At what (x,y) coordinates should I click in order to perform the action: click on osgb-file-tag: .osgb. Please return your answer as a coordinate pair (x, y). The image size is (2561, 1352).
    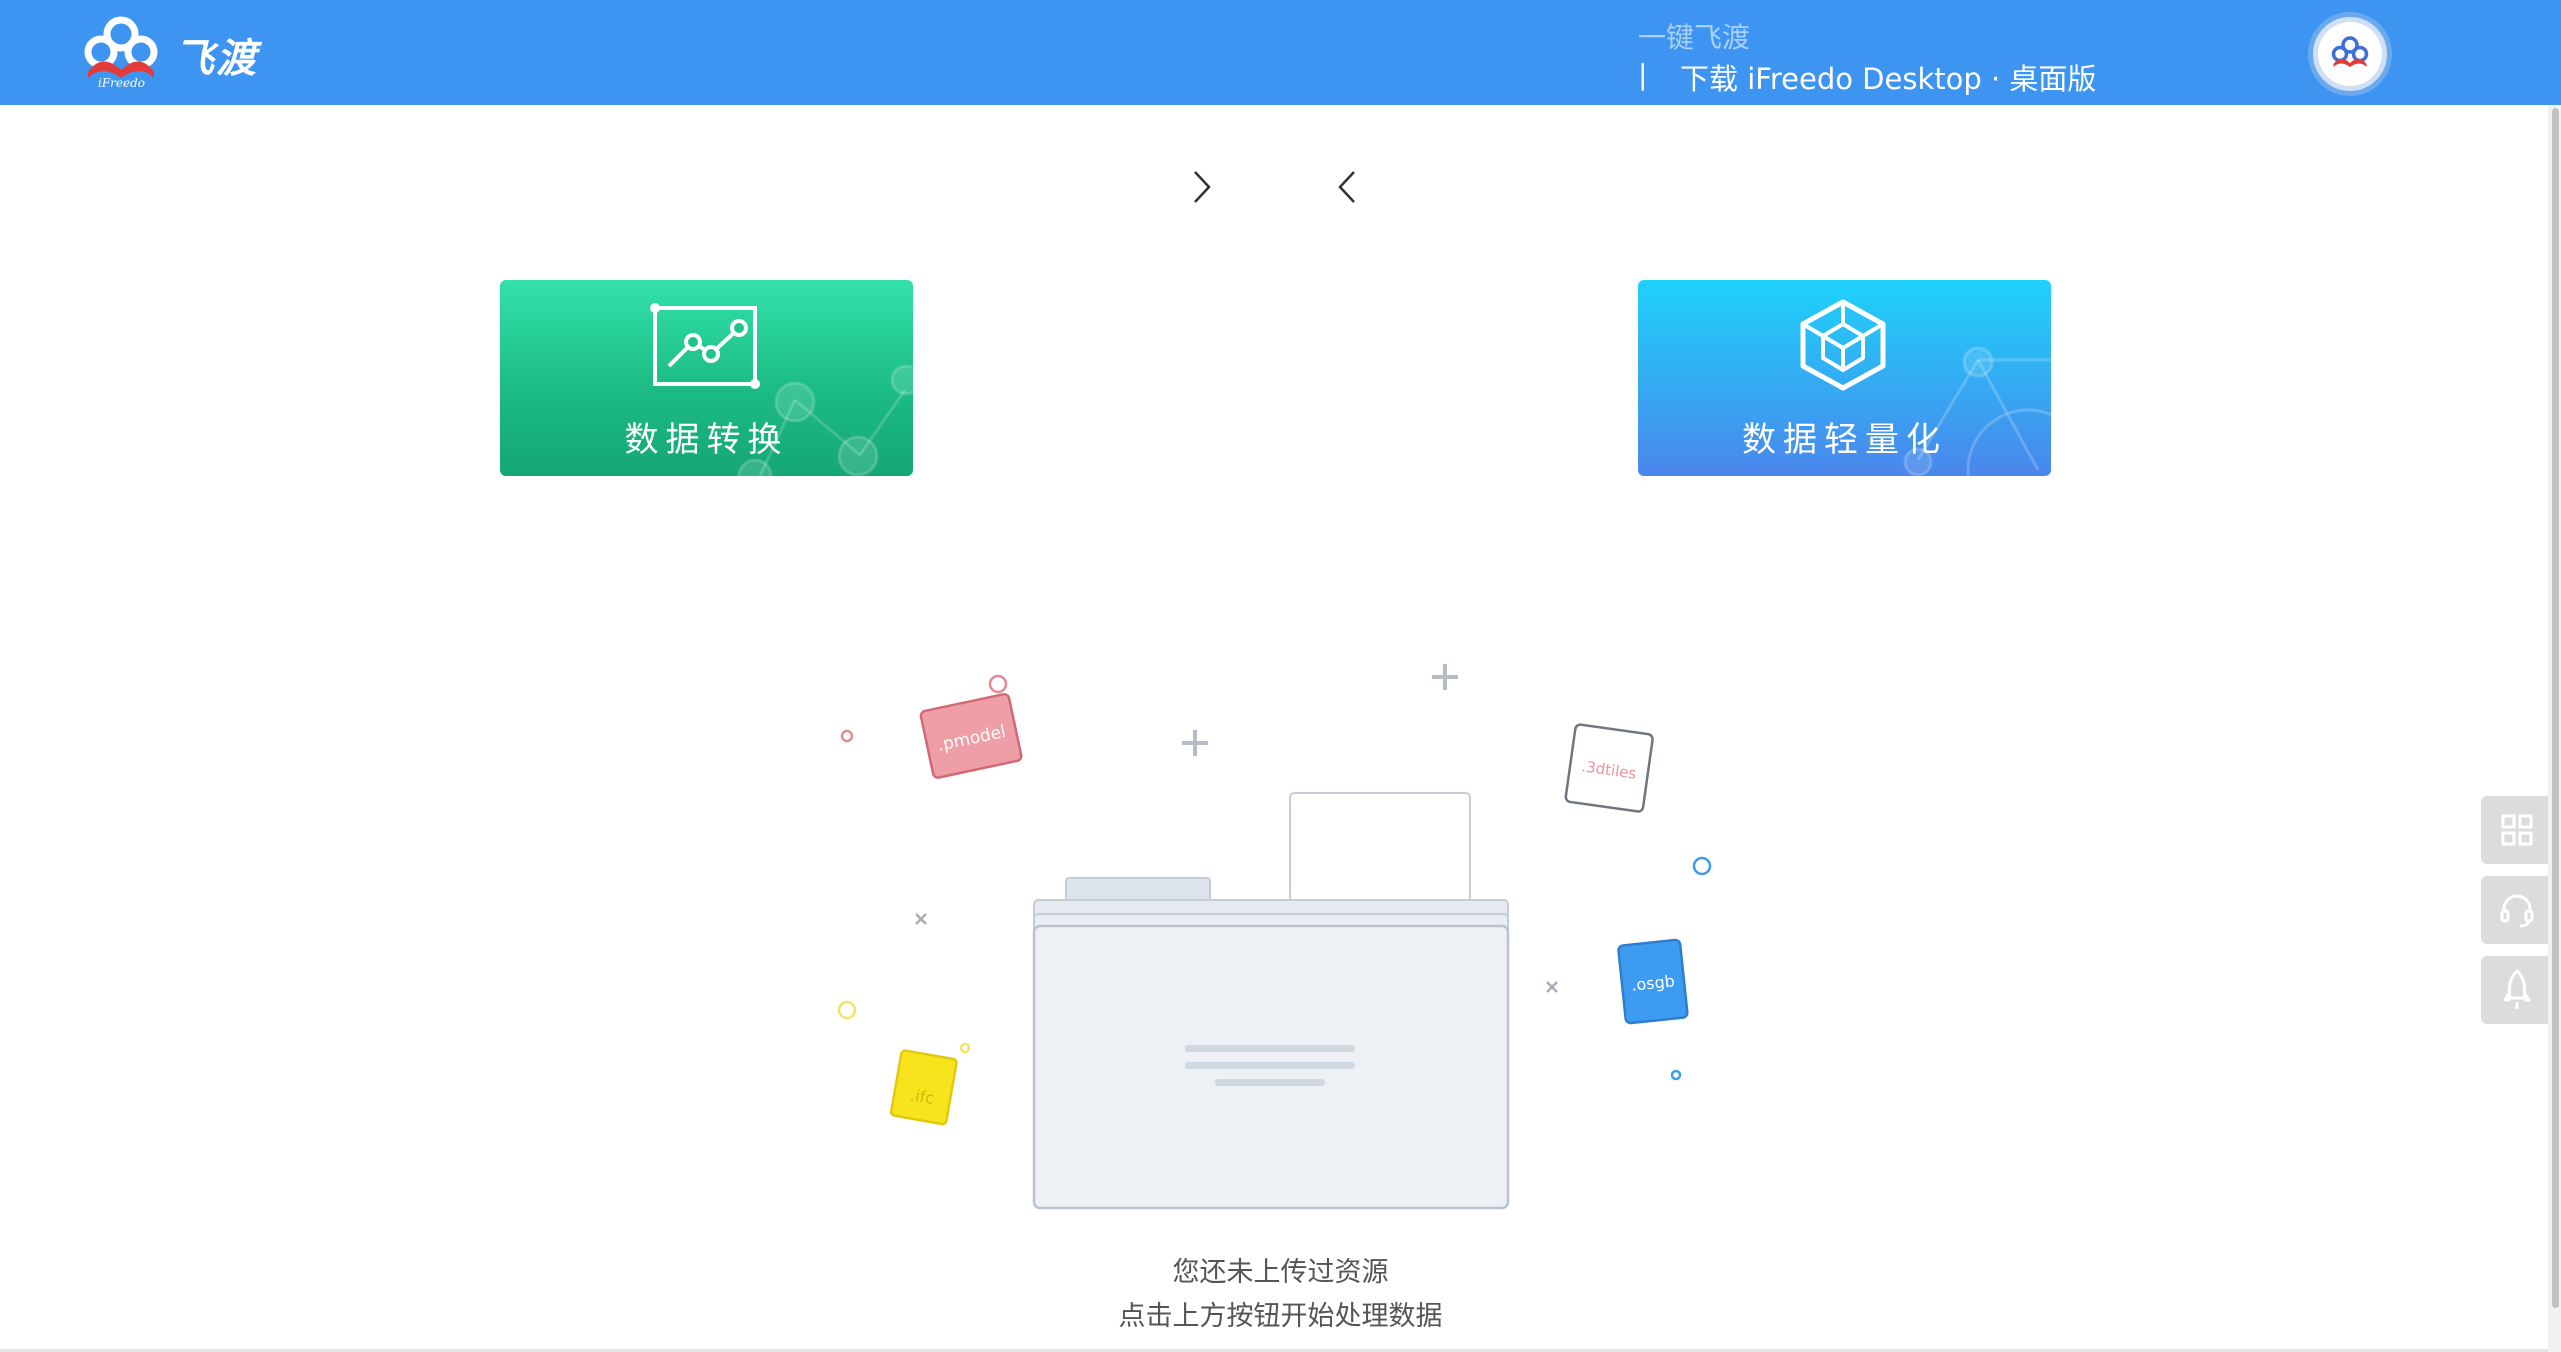
    Looking at the image, I should click on (1653, 981).